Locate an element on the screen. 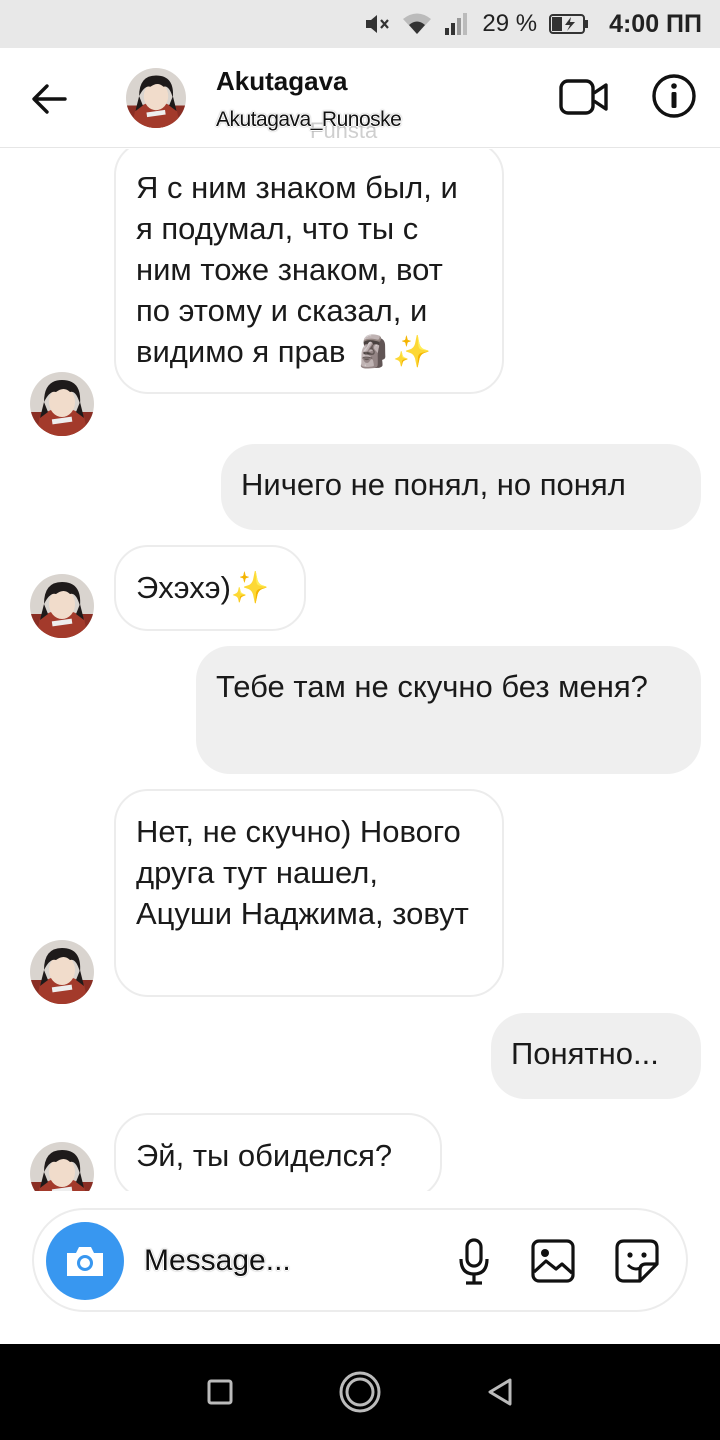 Image resolution: width=720 pixels, height=1440 pixels. header-avatar is located at coordinates (156, 98).